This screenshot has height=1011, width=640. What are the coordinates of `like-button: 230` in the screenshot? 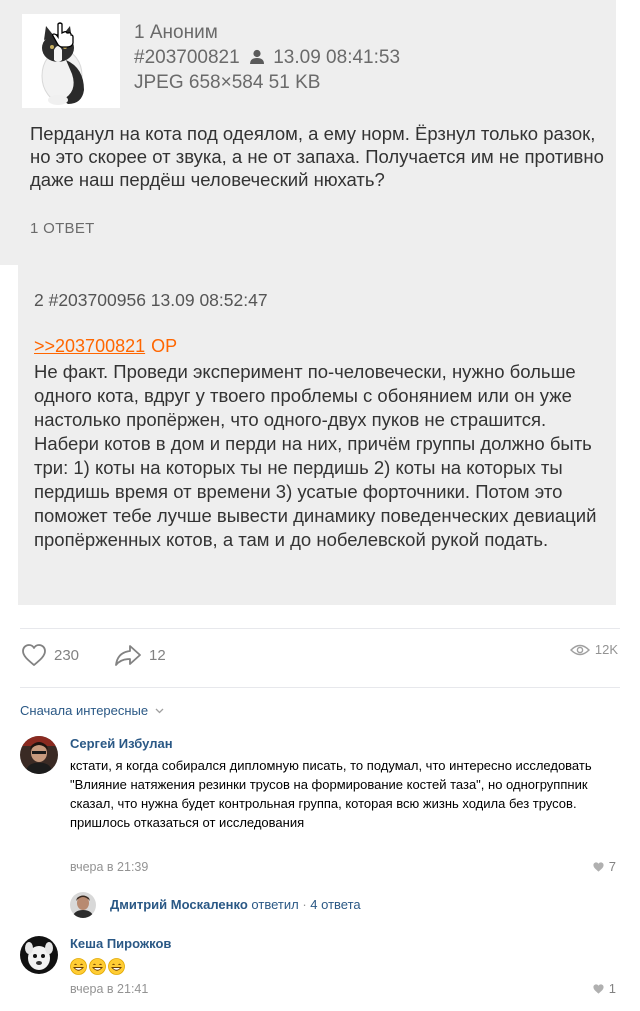 It's located at (49, 655).